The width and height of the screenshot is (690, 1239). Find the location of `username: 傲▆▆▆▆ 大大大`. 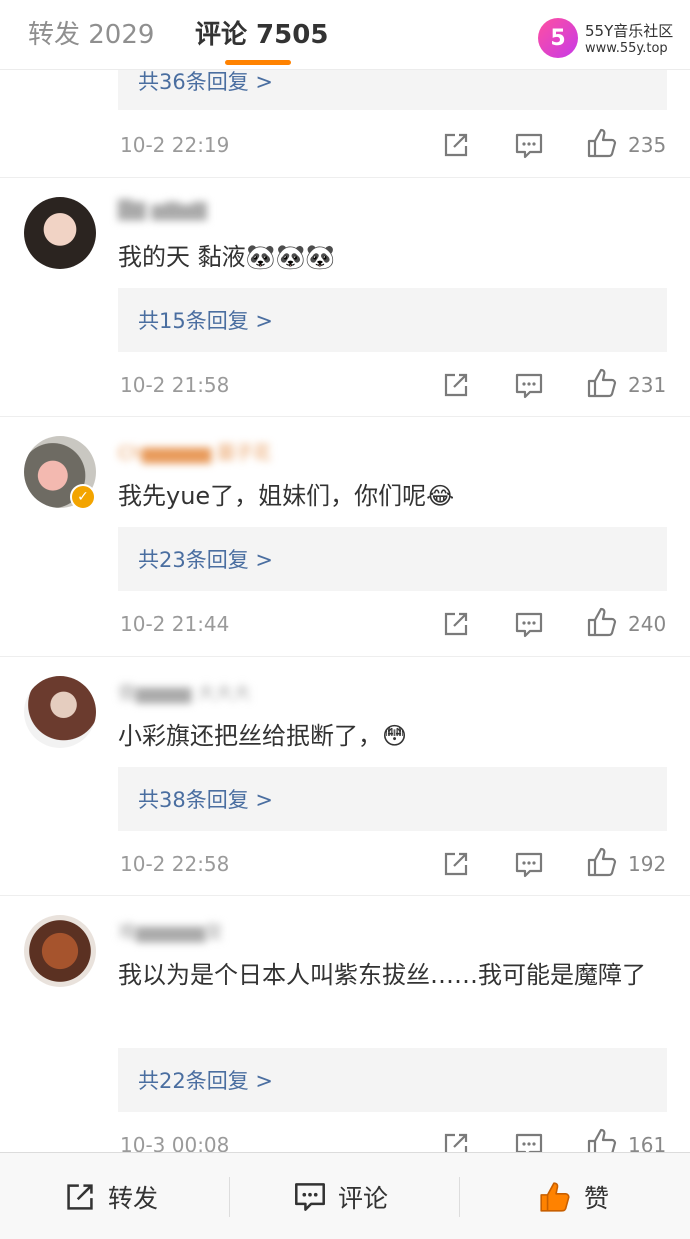

username: 傲▆▆▆▆ 大大大 is located at coordinates (184, 691).